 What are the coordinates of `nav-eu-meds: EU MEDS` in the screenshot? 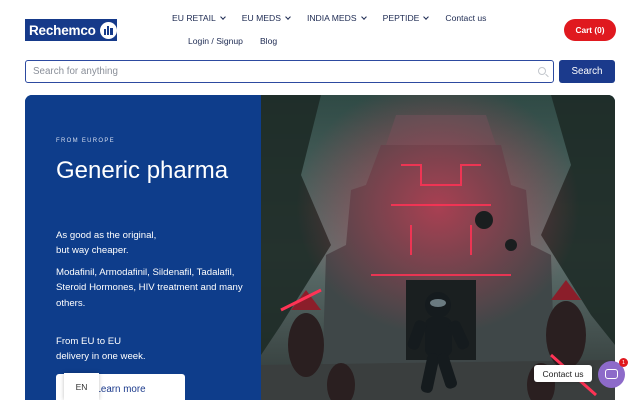 It's located at (266, 18).